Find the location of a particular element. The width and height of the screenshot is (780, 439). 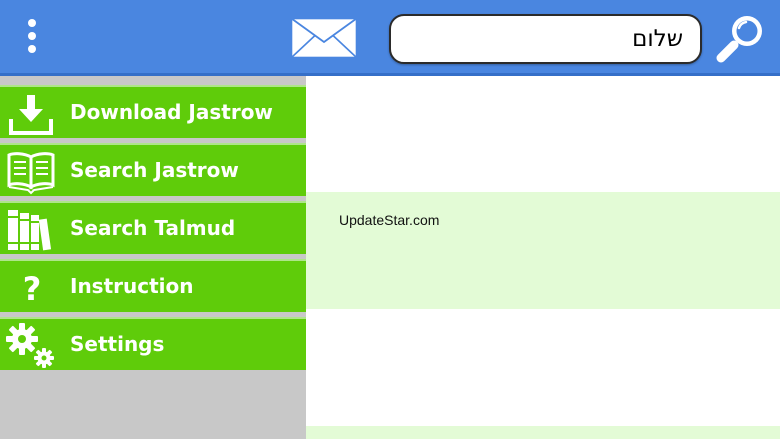

search-button is located at coordinates (742, 39).